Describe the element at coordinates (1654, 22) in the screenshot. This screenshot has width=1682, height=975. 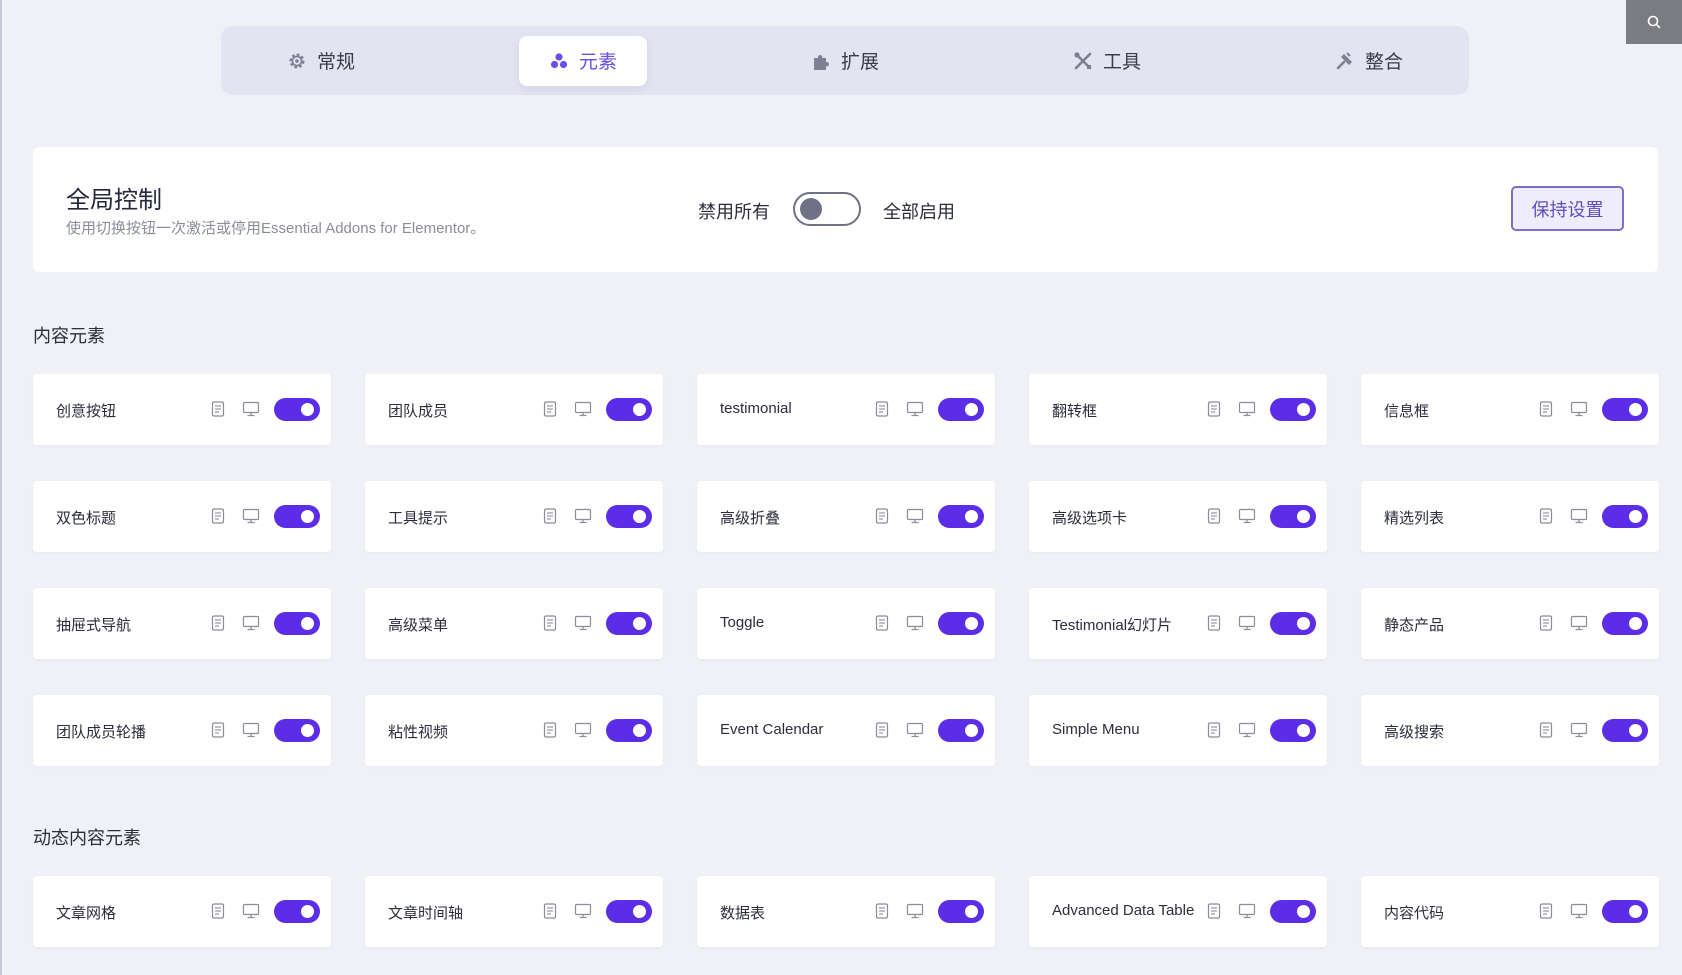
I see `search-button` at that location.